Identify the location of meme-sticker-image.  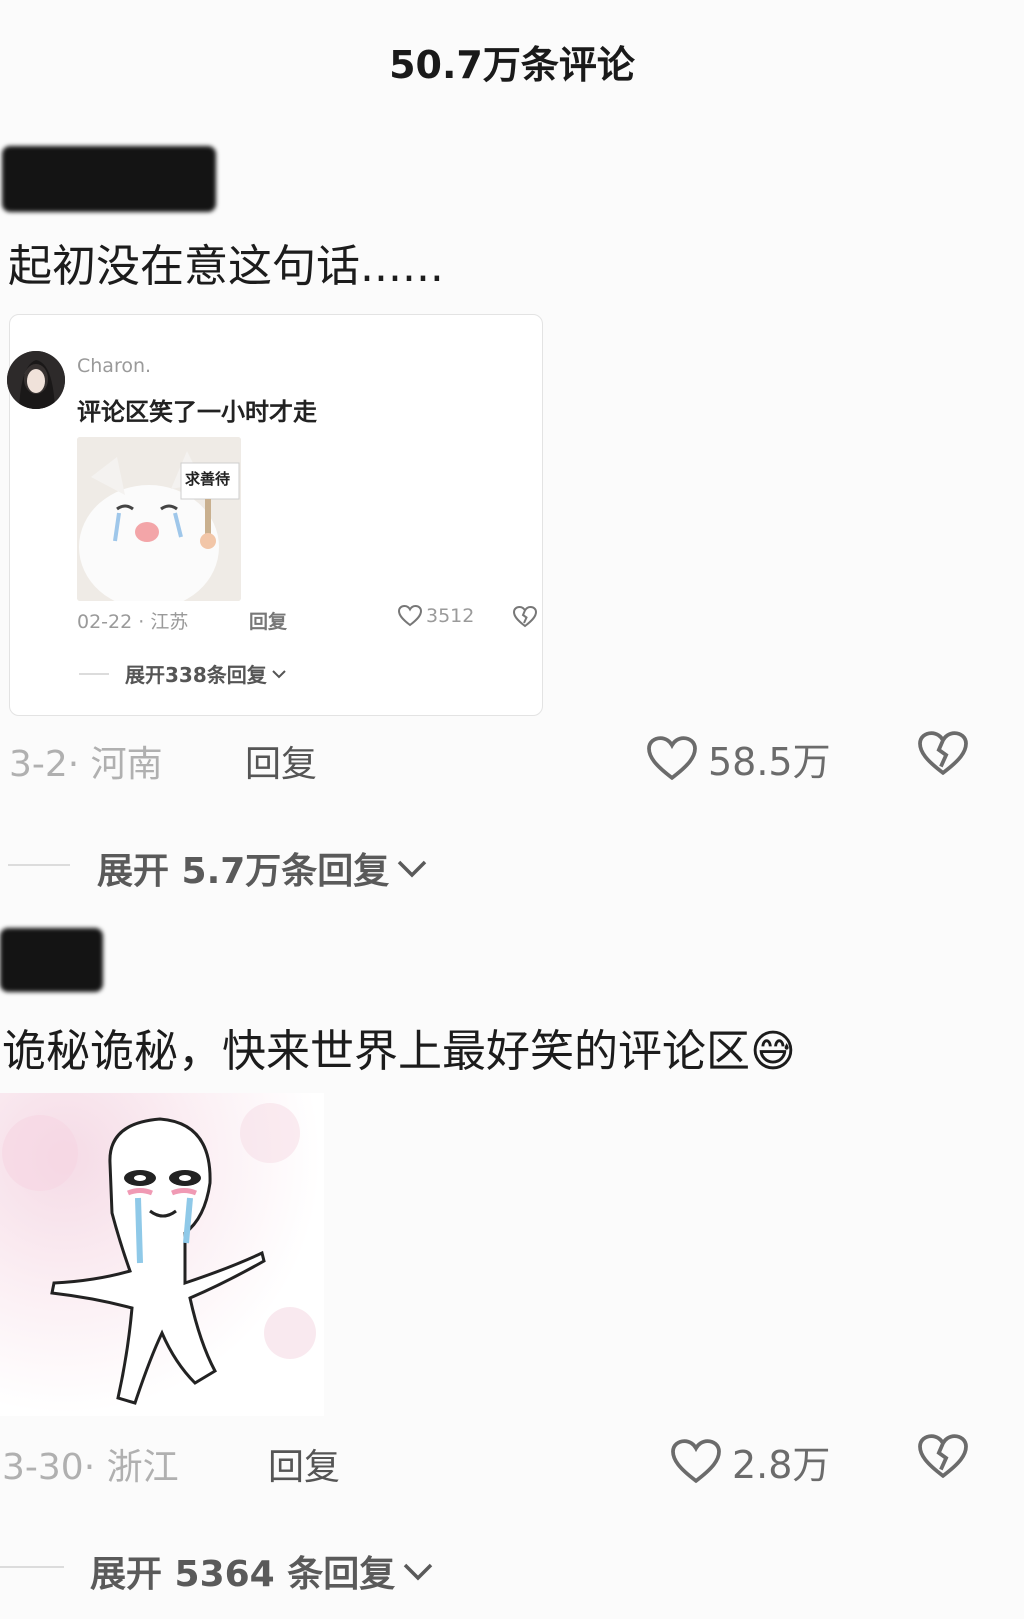
(162, 1254).